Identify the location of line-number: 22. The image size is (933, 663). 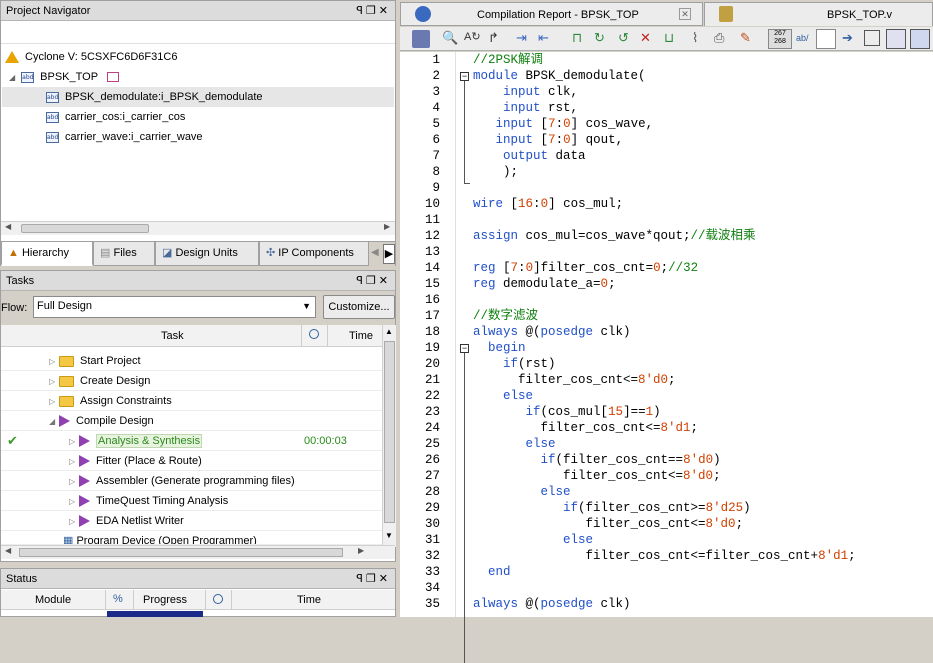
(432, 396).